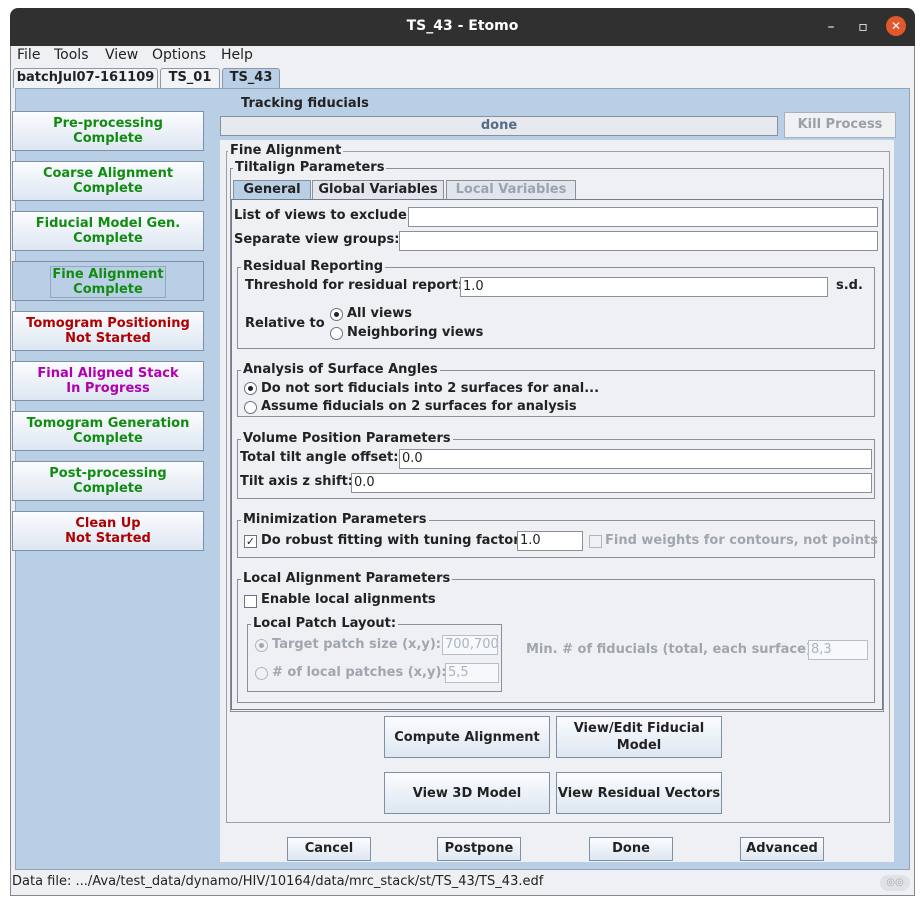 Image resolution: width=924 pixels, height=904 pixels. What do you see at coordinates (237, 55) in the screenshot?
I see `menu-help: Help` at bounding box center [237, 55].